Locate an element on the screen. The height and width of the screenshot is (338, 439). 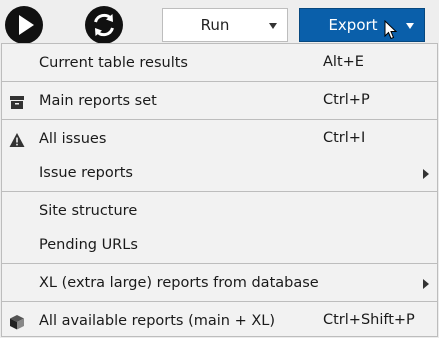
play-icon is located at coordinates (24, 25).